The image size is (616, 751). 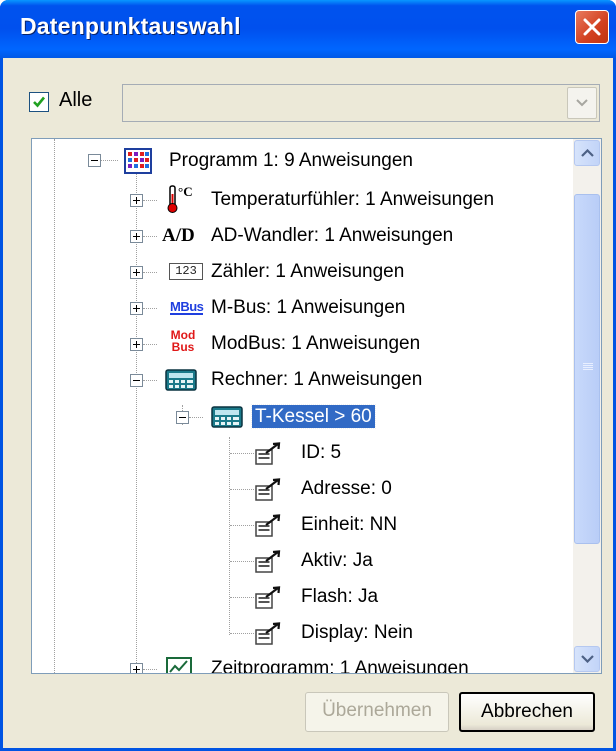 What do you see at coordinates (75, 100) in the screenshot?
I see `all-checkbox-label: Alle` at bounding box center [75, 100].